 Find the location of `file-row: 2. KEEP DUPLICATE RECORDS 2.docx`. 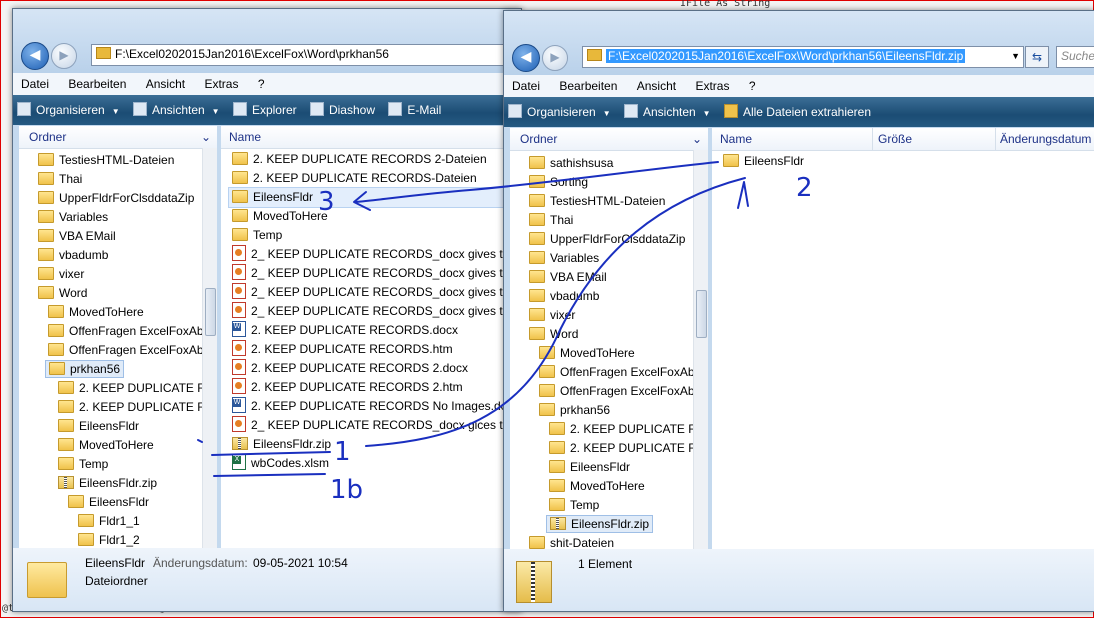

file-row: 2. KEEP DUPLICATE RECORDS 2.docx is located at coordinates (350, 368).